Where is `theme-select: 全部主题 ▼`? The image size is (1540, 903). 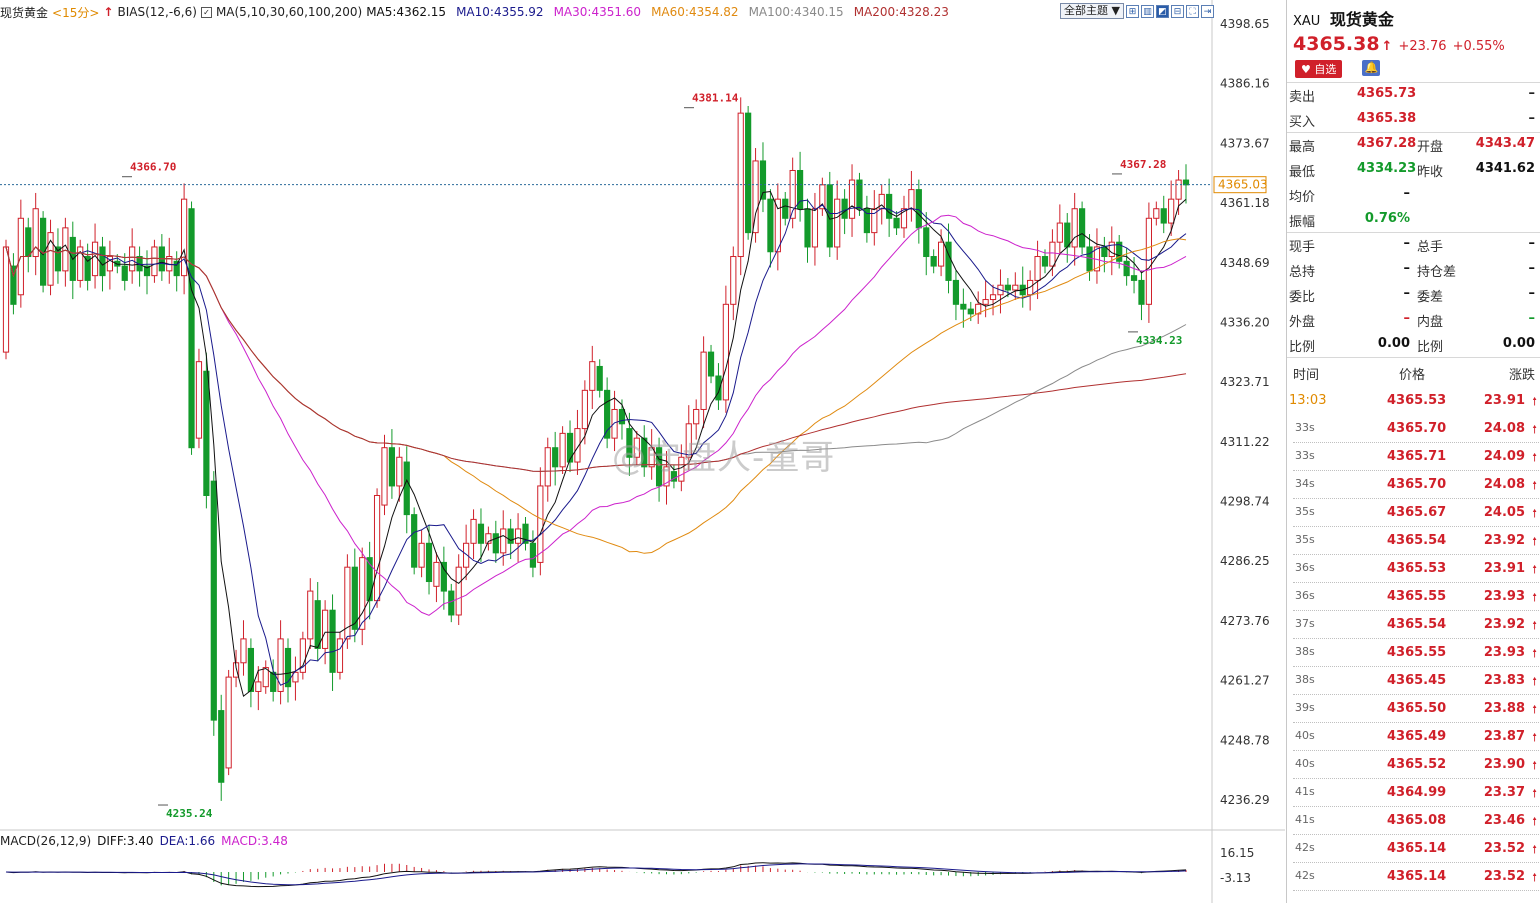 theme-select: 全部主题 ▼ is located at coordinates (1092, 11).